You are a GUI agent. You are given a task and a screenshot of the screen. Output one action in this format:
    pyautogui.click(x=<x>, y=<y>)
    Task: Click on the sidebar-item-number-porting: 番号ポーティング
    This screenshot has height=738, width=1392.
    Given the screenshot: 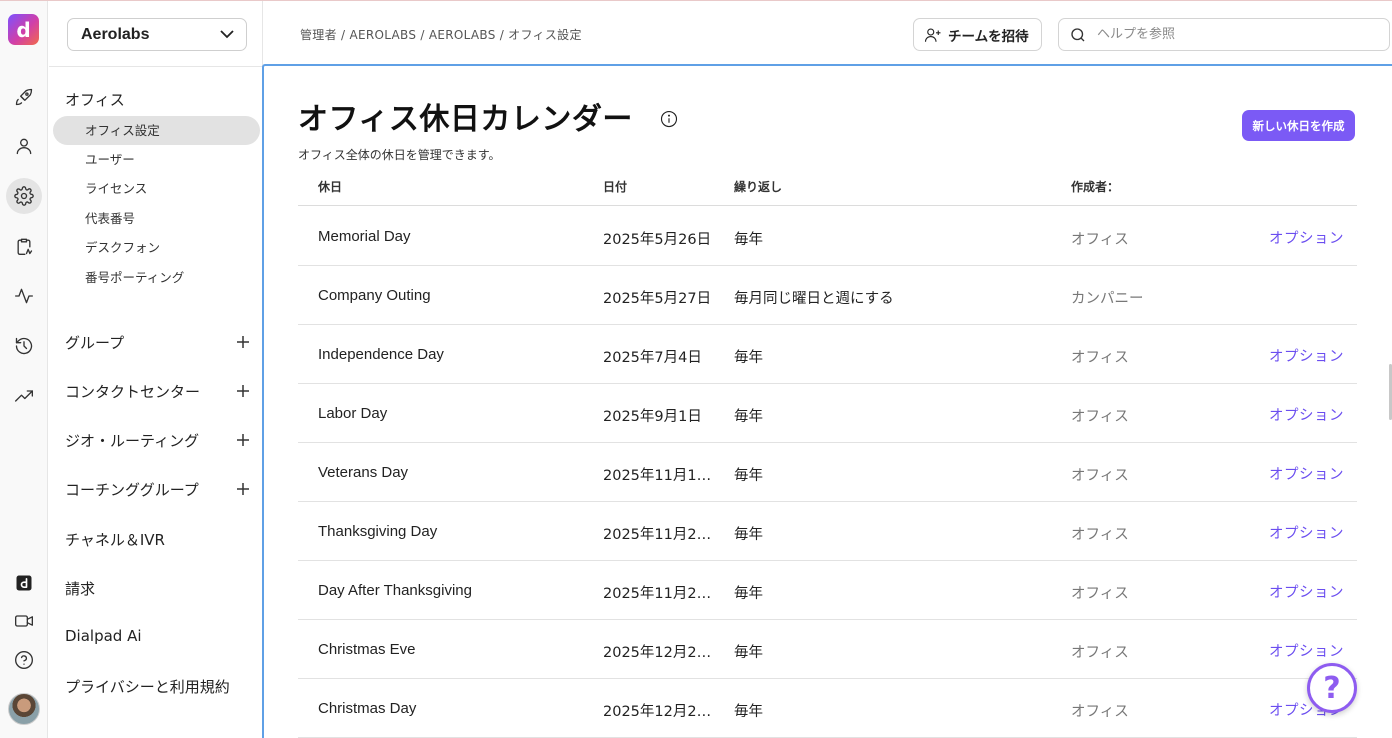 What is the action you would take?
    pyautogui.click(x=156, y=277)
    